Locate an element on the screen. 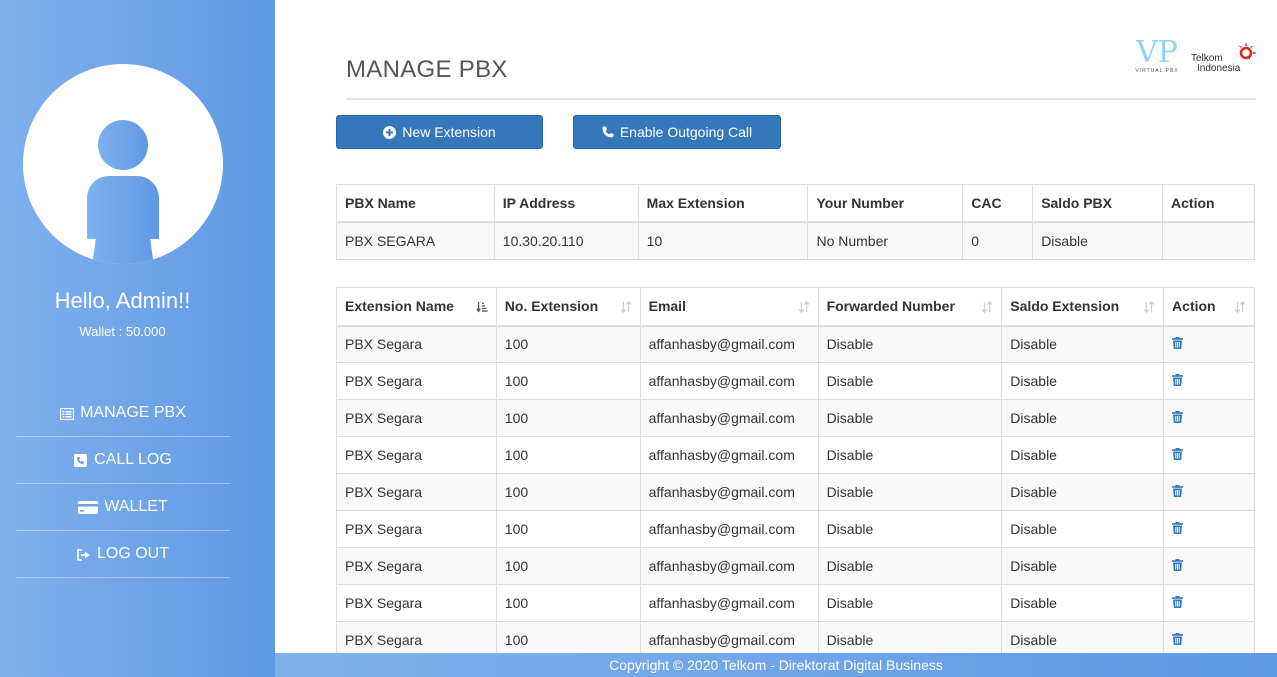  sign-out-icon is located at coordinates (84, 554).